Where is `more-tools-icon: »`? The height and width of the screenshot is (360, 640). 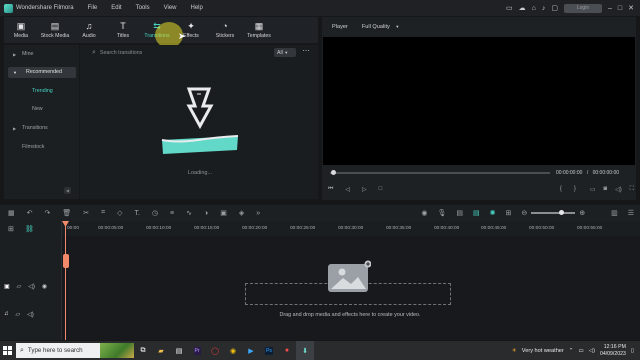 more-tools-icon: » is located at coordinates (258, 213).